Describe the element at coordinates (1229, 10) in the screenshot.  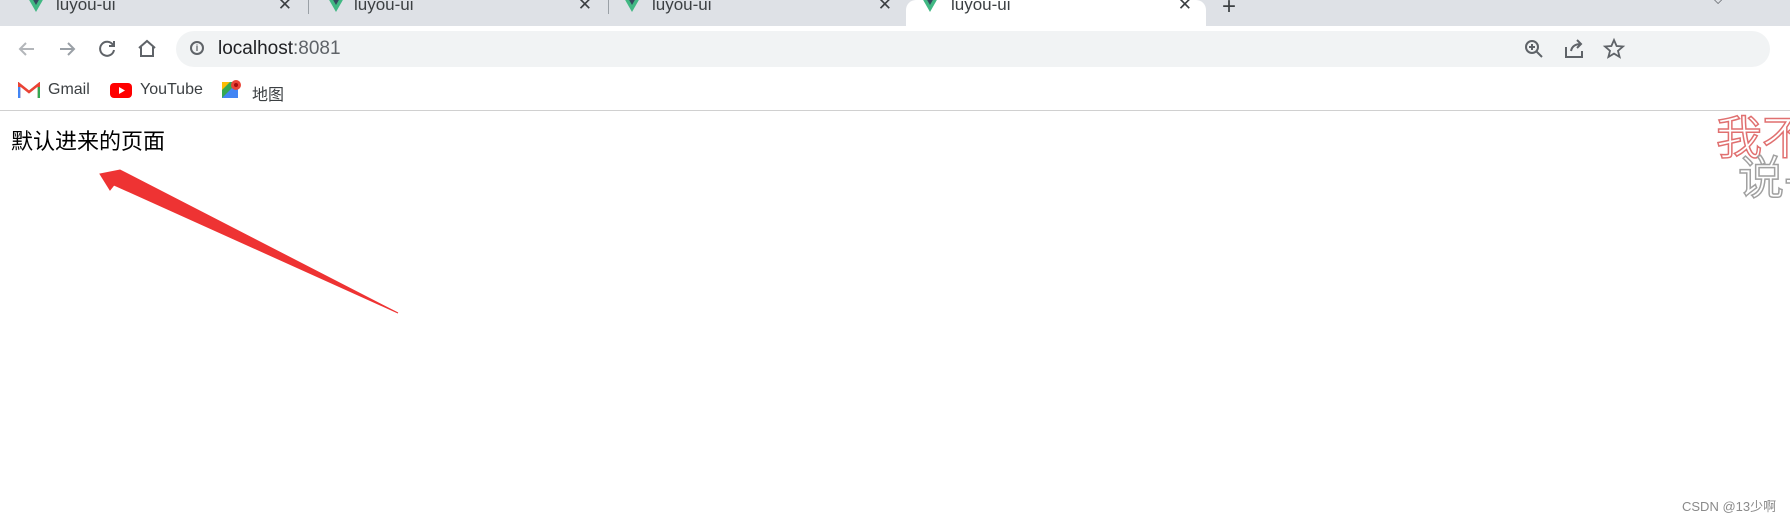
I see `new-tab-button: +` at that location.